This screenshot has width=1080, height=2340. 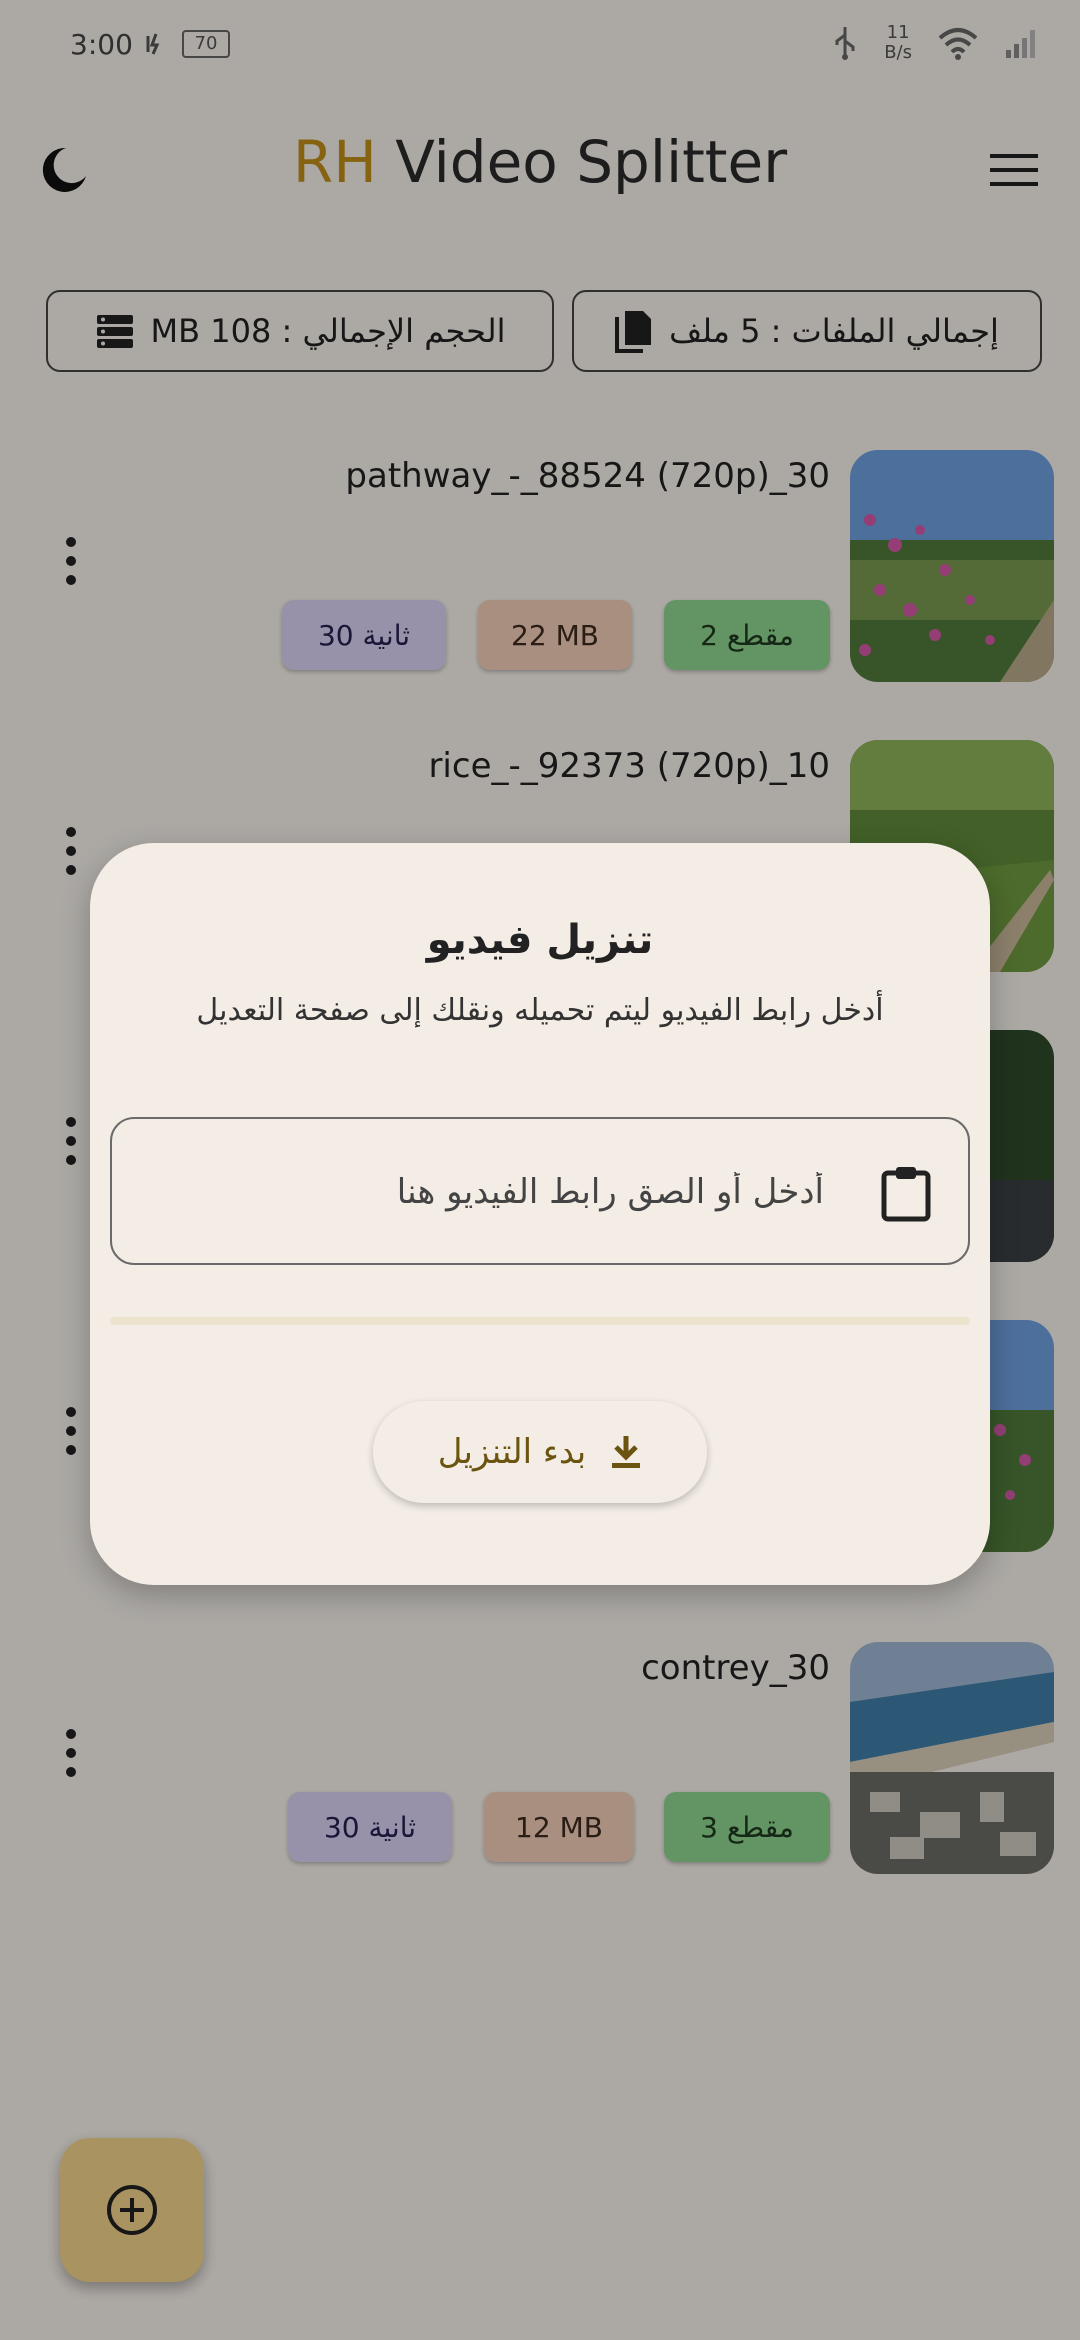 What do you see at coordinates (540, 1321) in the screenshot?
I see `download-progress-bar` at bounding box center [540, 1321].